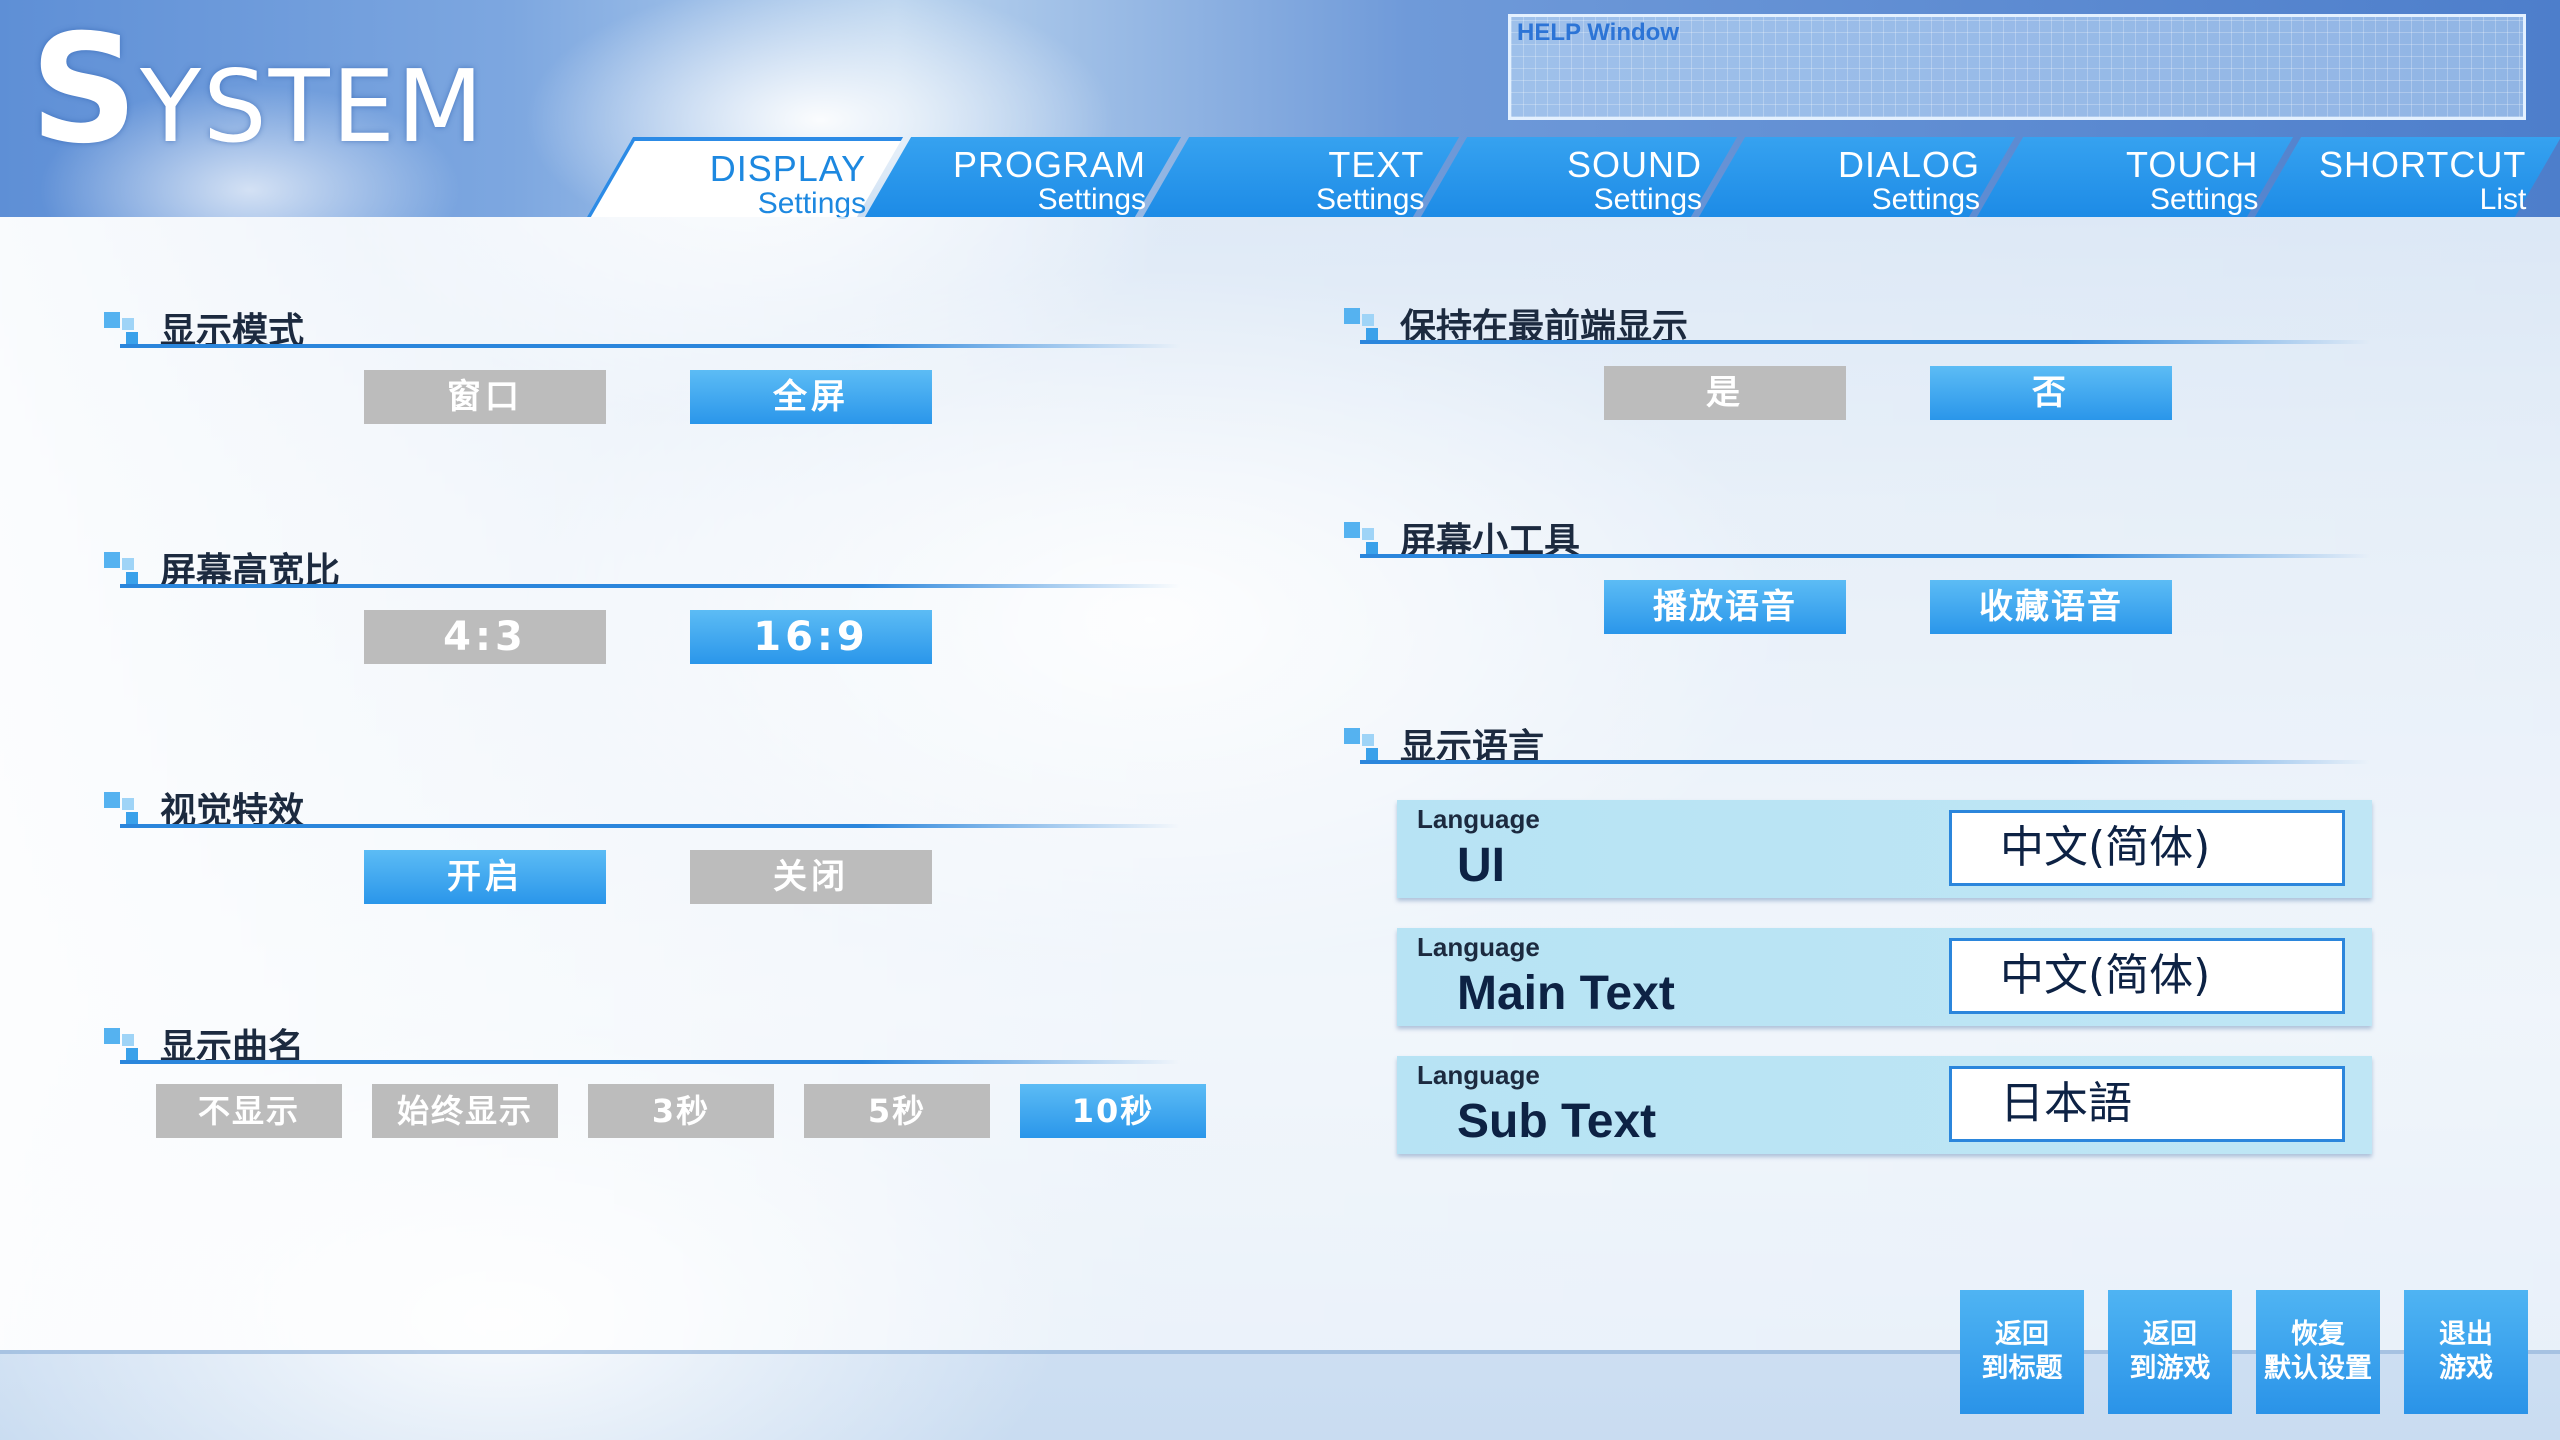 The height and width of the screenshot is (1440, 2560). I want to click on tab-text: TEXT Settings, so click(1301, 177).